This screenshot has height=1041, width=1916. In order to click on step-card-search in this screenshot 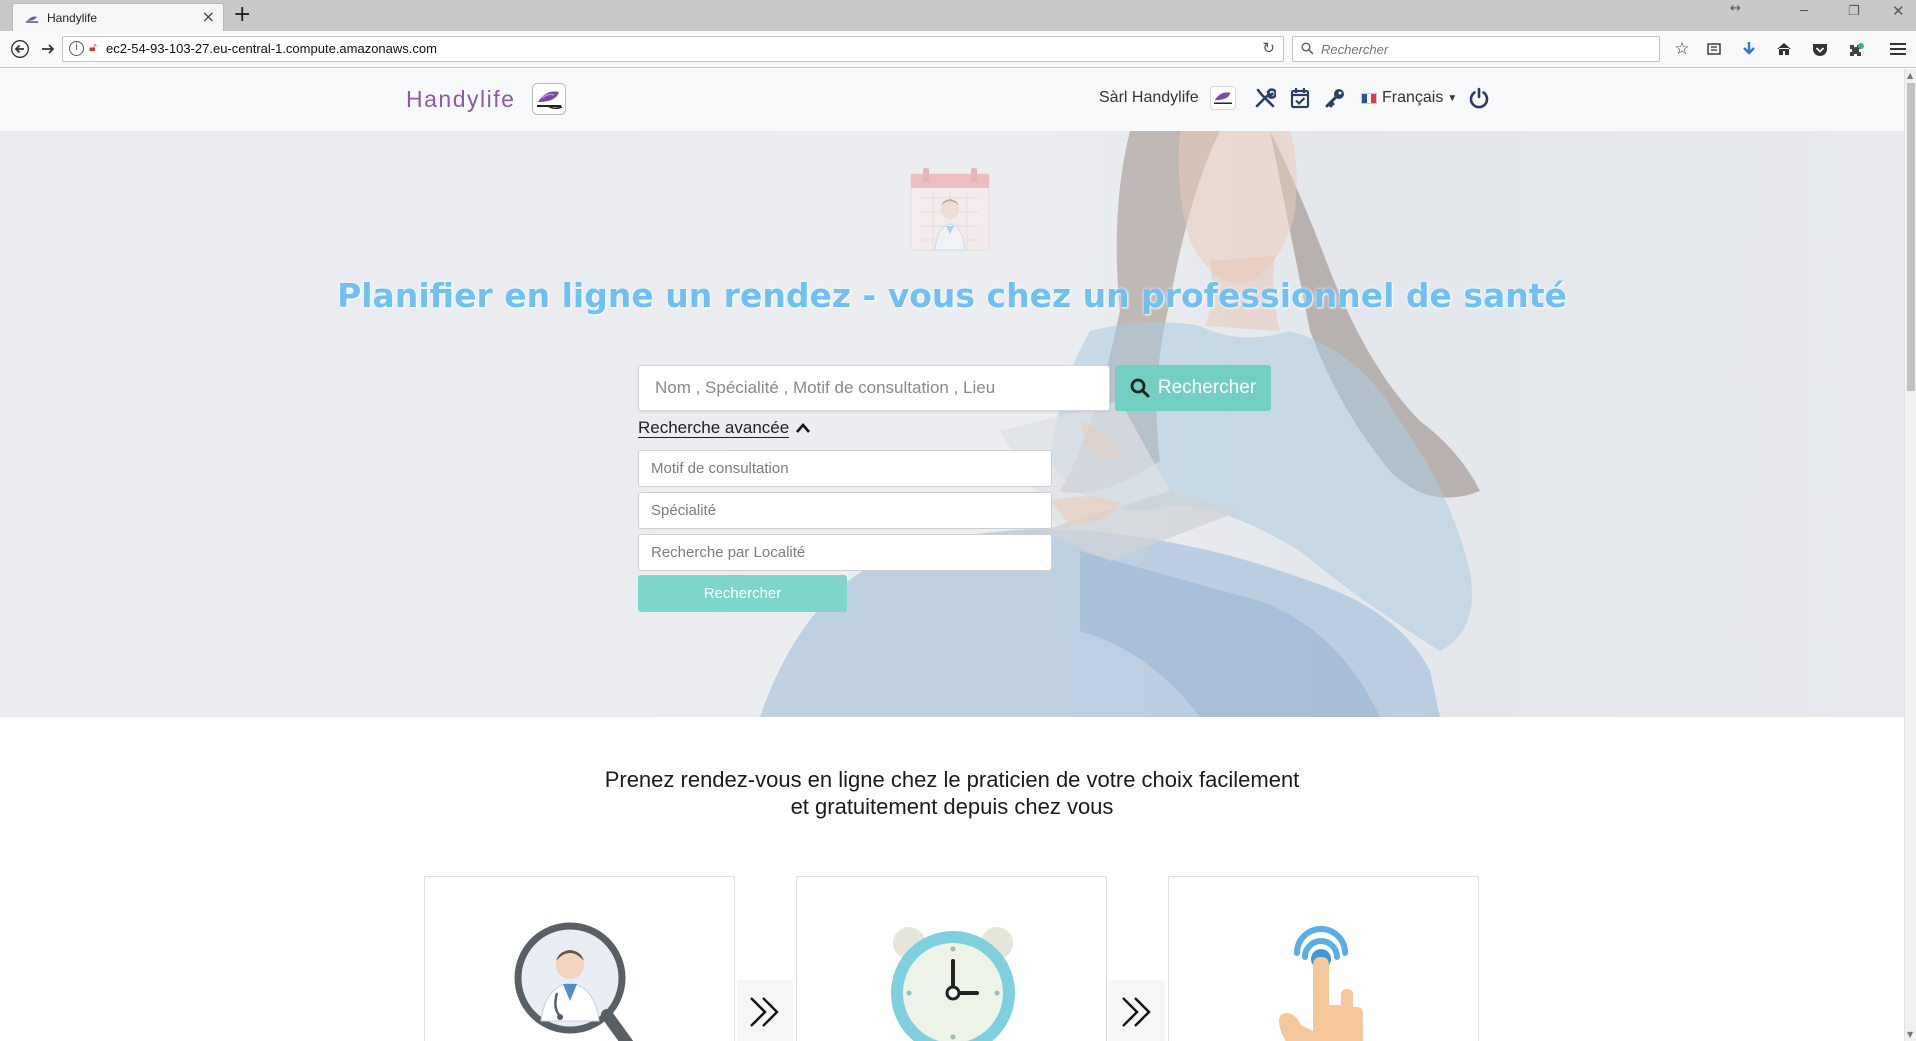, I will do `click(579, 958)`.